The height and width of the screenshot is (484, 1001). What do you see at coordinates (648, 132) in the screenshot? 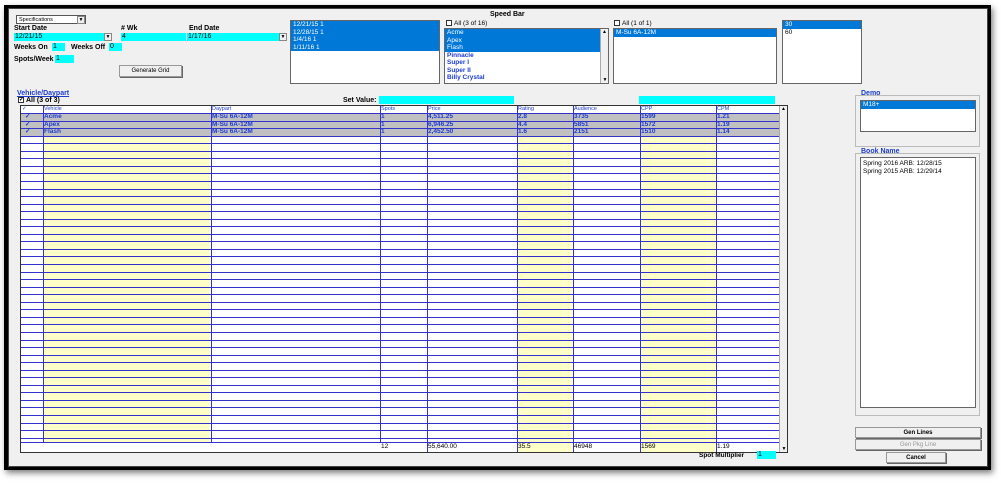
I see `cell-cpp: 1510` at bounding box center [648, 132].